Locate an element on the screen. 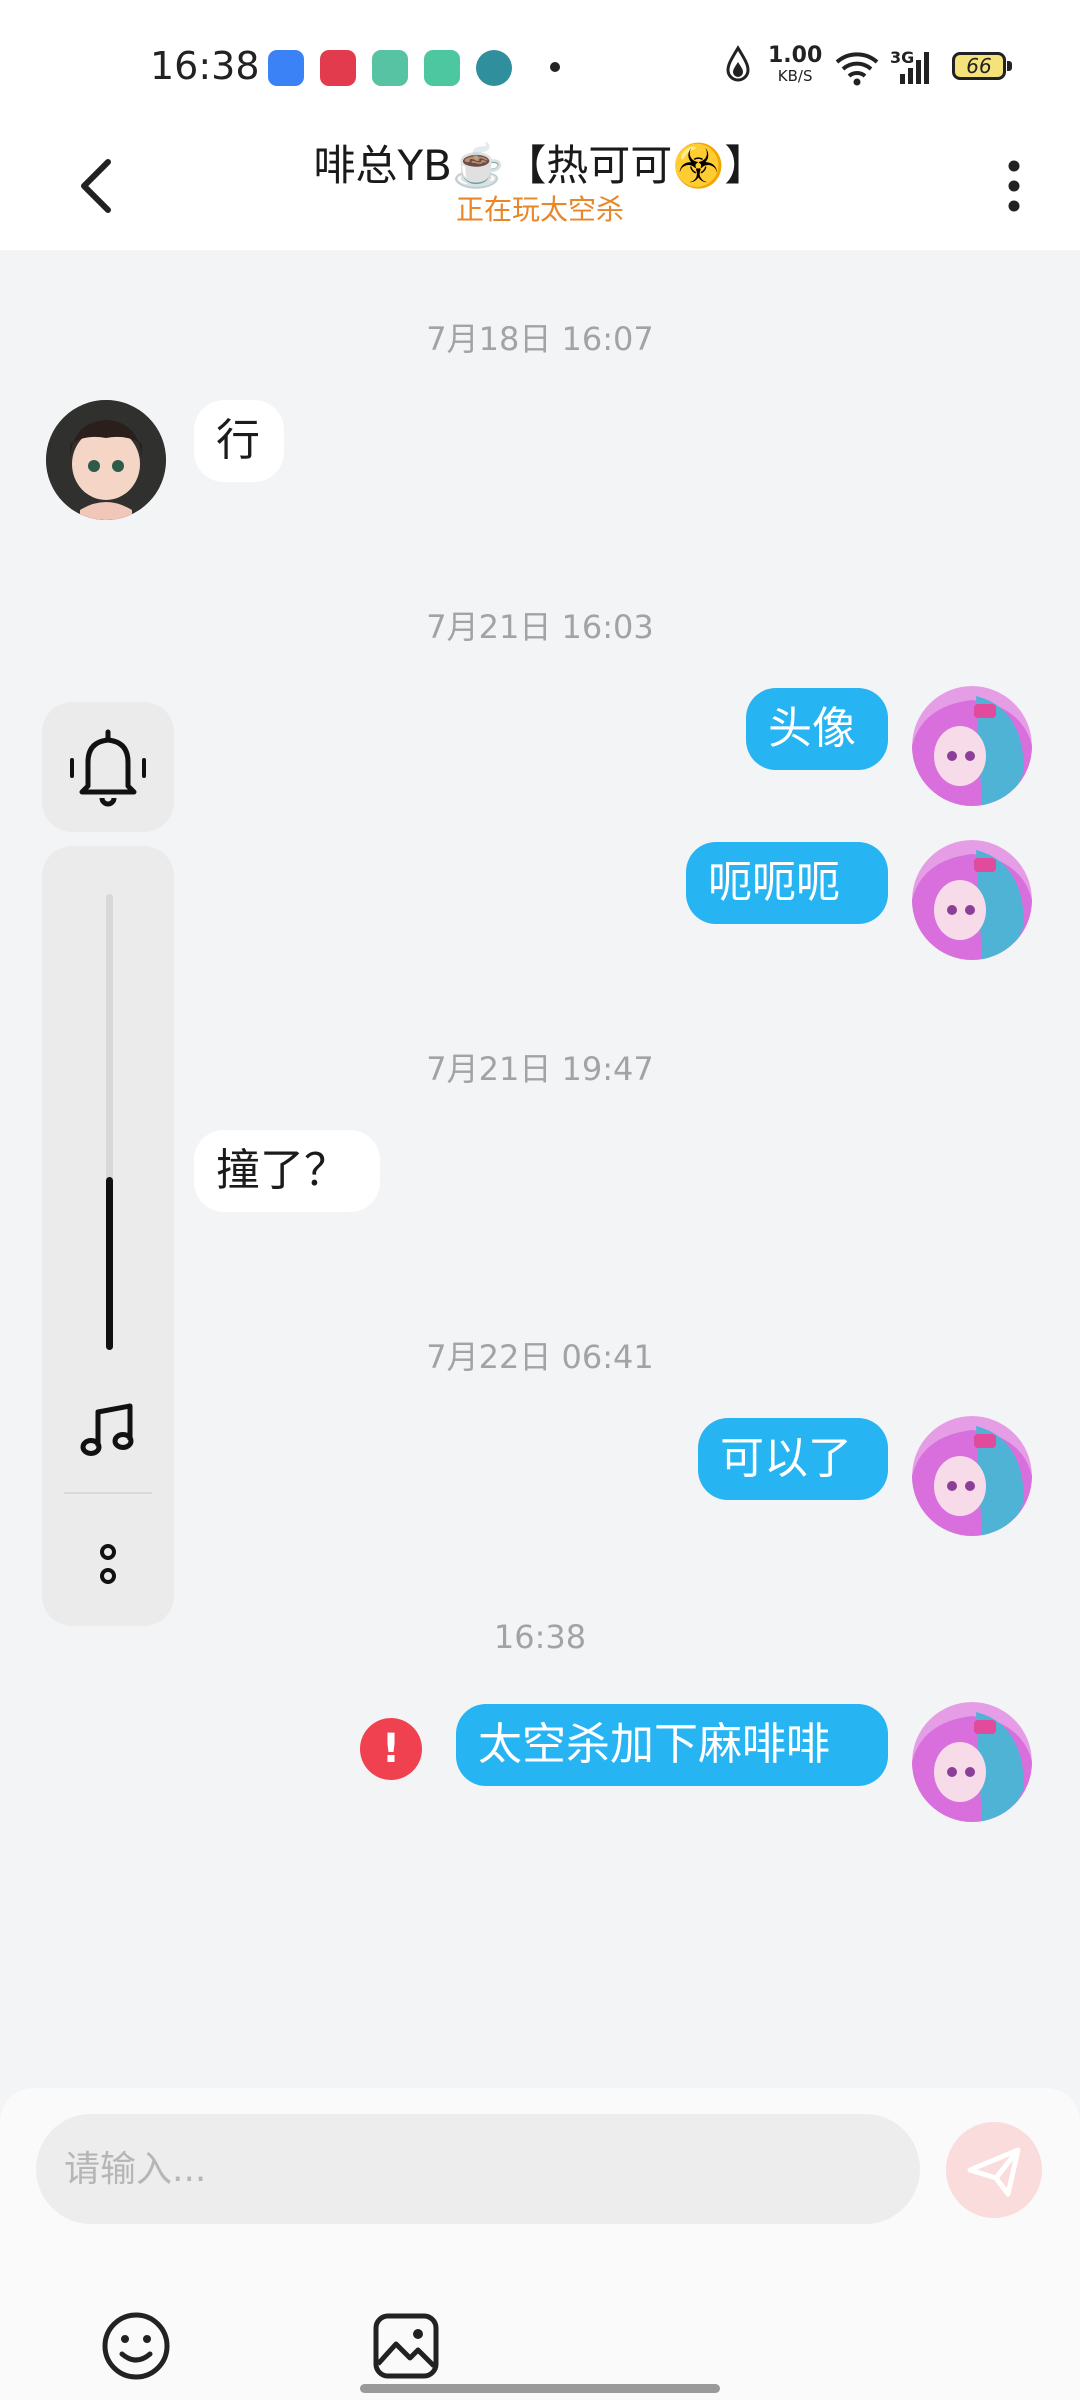 Image resolution: width=1080 pixels, height=2400 pixels. outgoing-message: 可以了 is located at coordinates (793, 1459).